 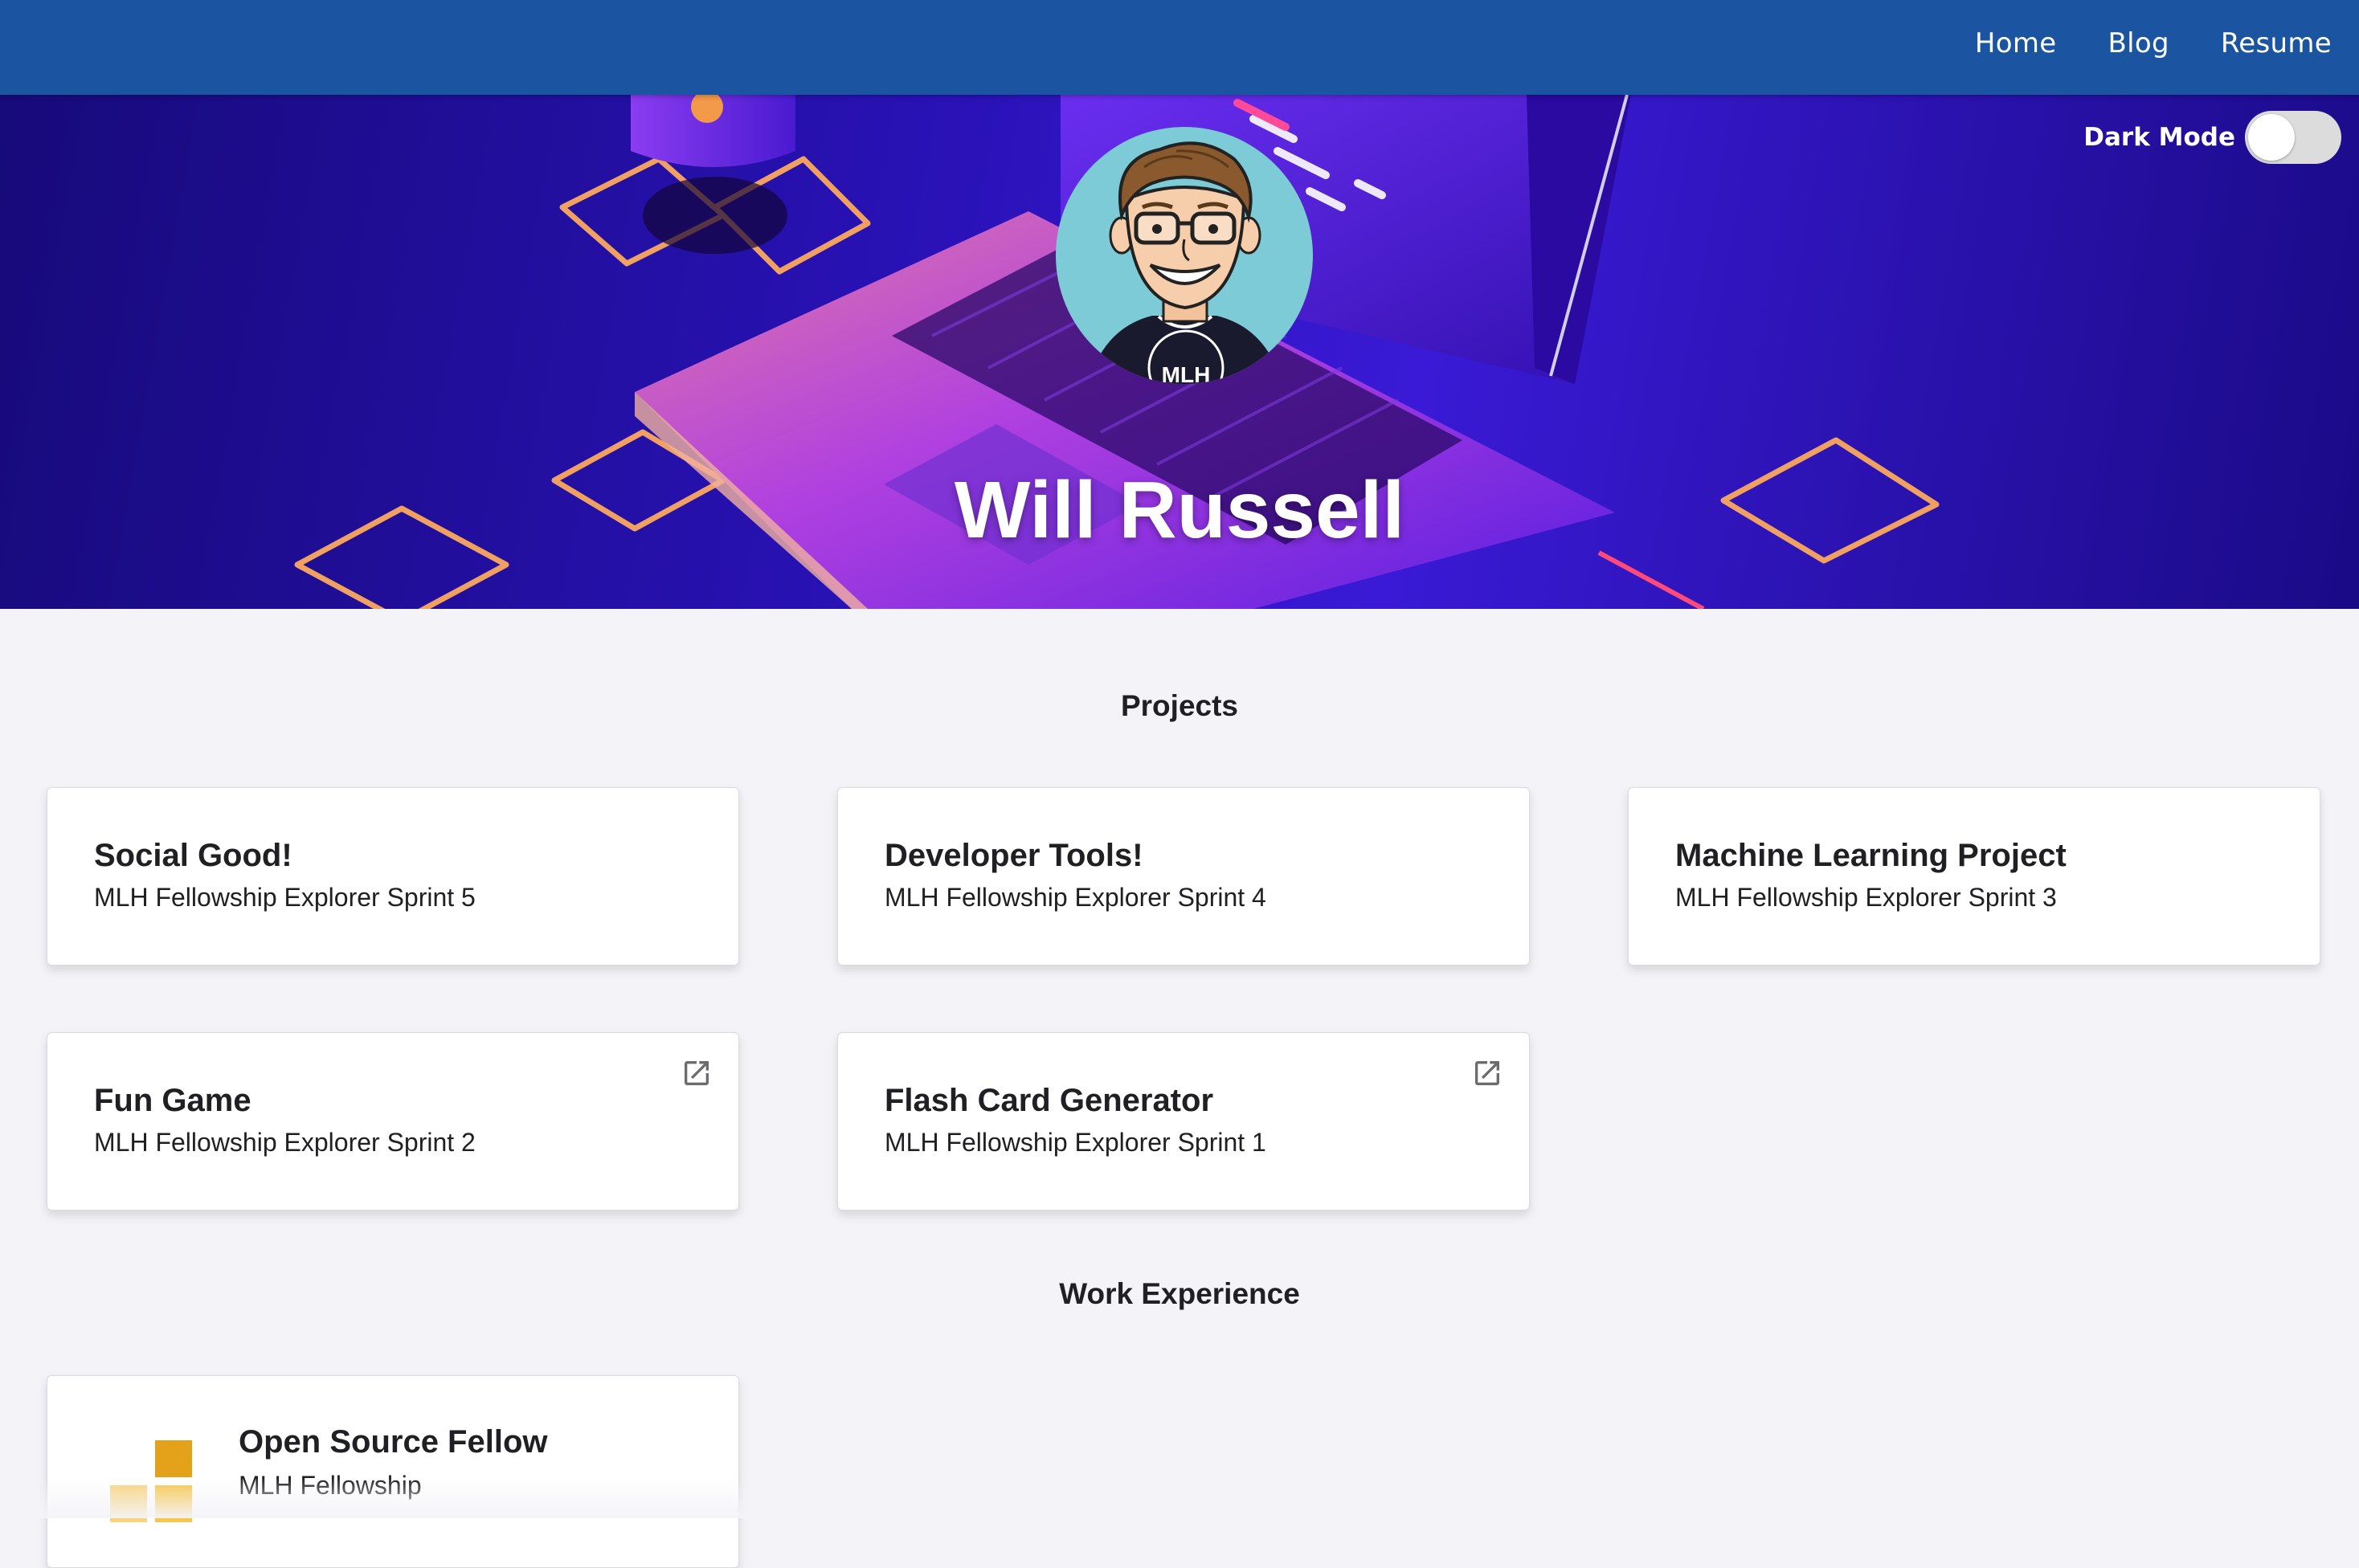 I want to click on dark-mode-control: Dark Mode, so click(x=2212, y=138).